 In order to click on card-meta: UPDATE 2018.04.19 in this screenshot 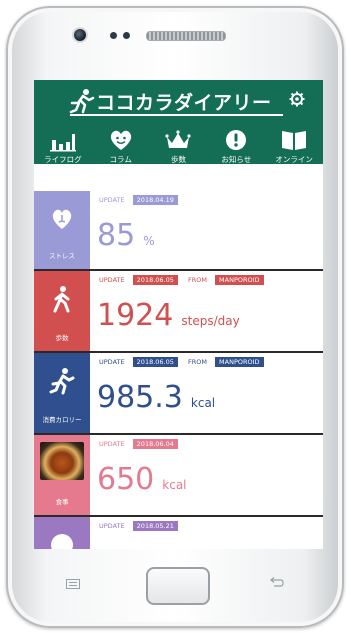, I will do `click(142, 200)`.